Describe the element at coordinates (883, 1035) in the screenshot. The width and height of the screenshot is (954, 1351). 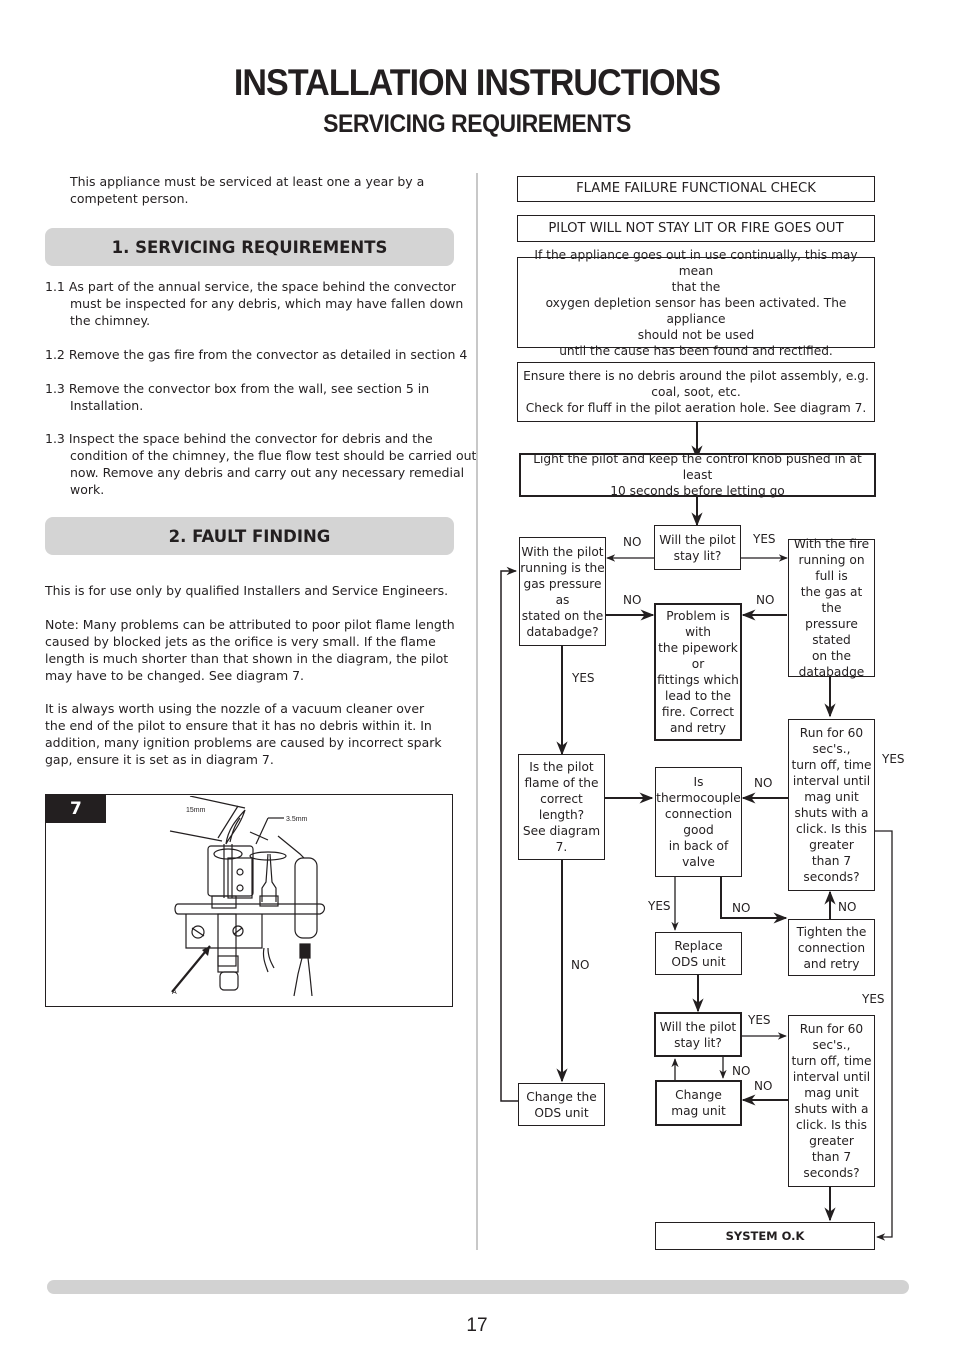
I see `arrow-yes-to-system-ok` at that location.